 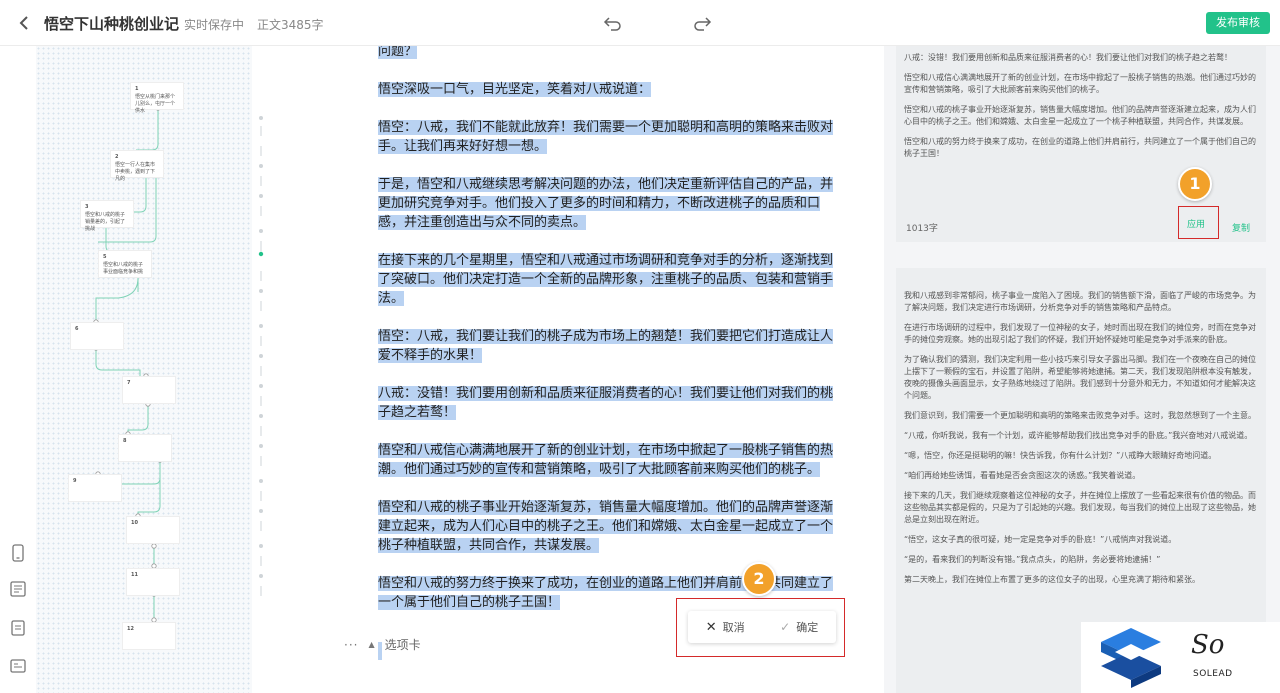 What do you see at coordinates (290, 25) in the screenshot?
I see `word-count: 正文3485字` at bounding box center [290, 25].